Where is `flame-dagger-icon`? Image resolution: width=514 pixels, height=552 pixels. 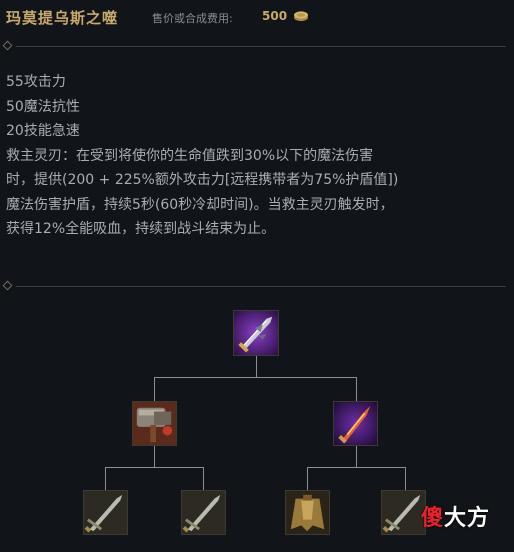 flame-dagger-icon is located at coordinates (355, 423).